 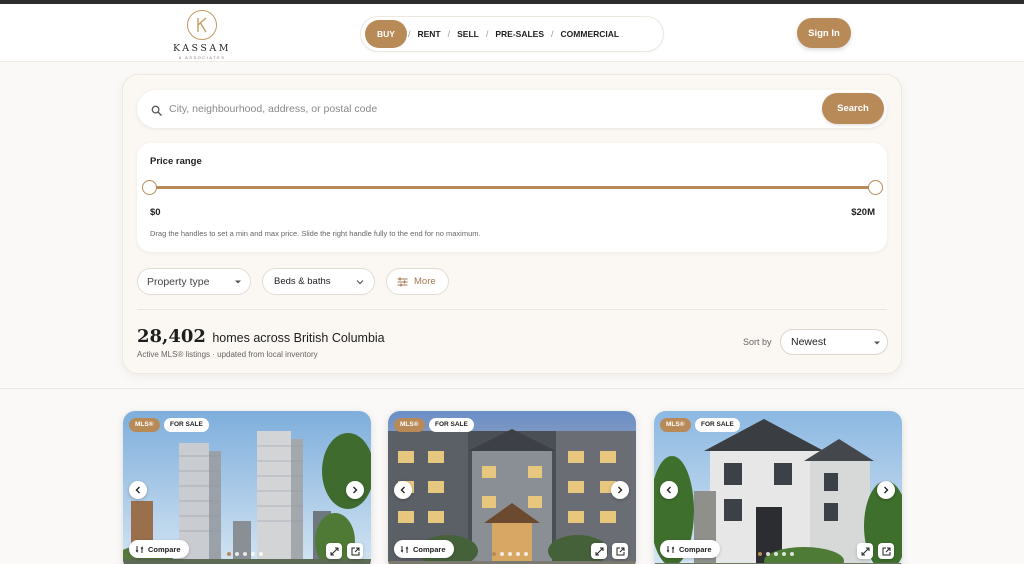 I want to click on logo-subtitle: & ASSOCIATES, so click(x=202, y=57).